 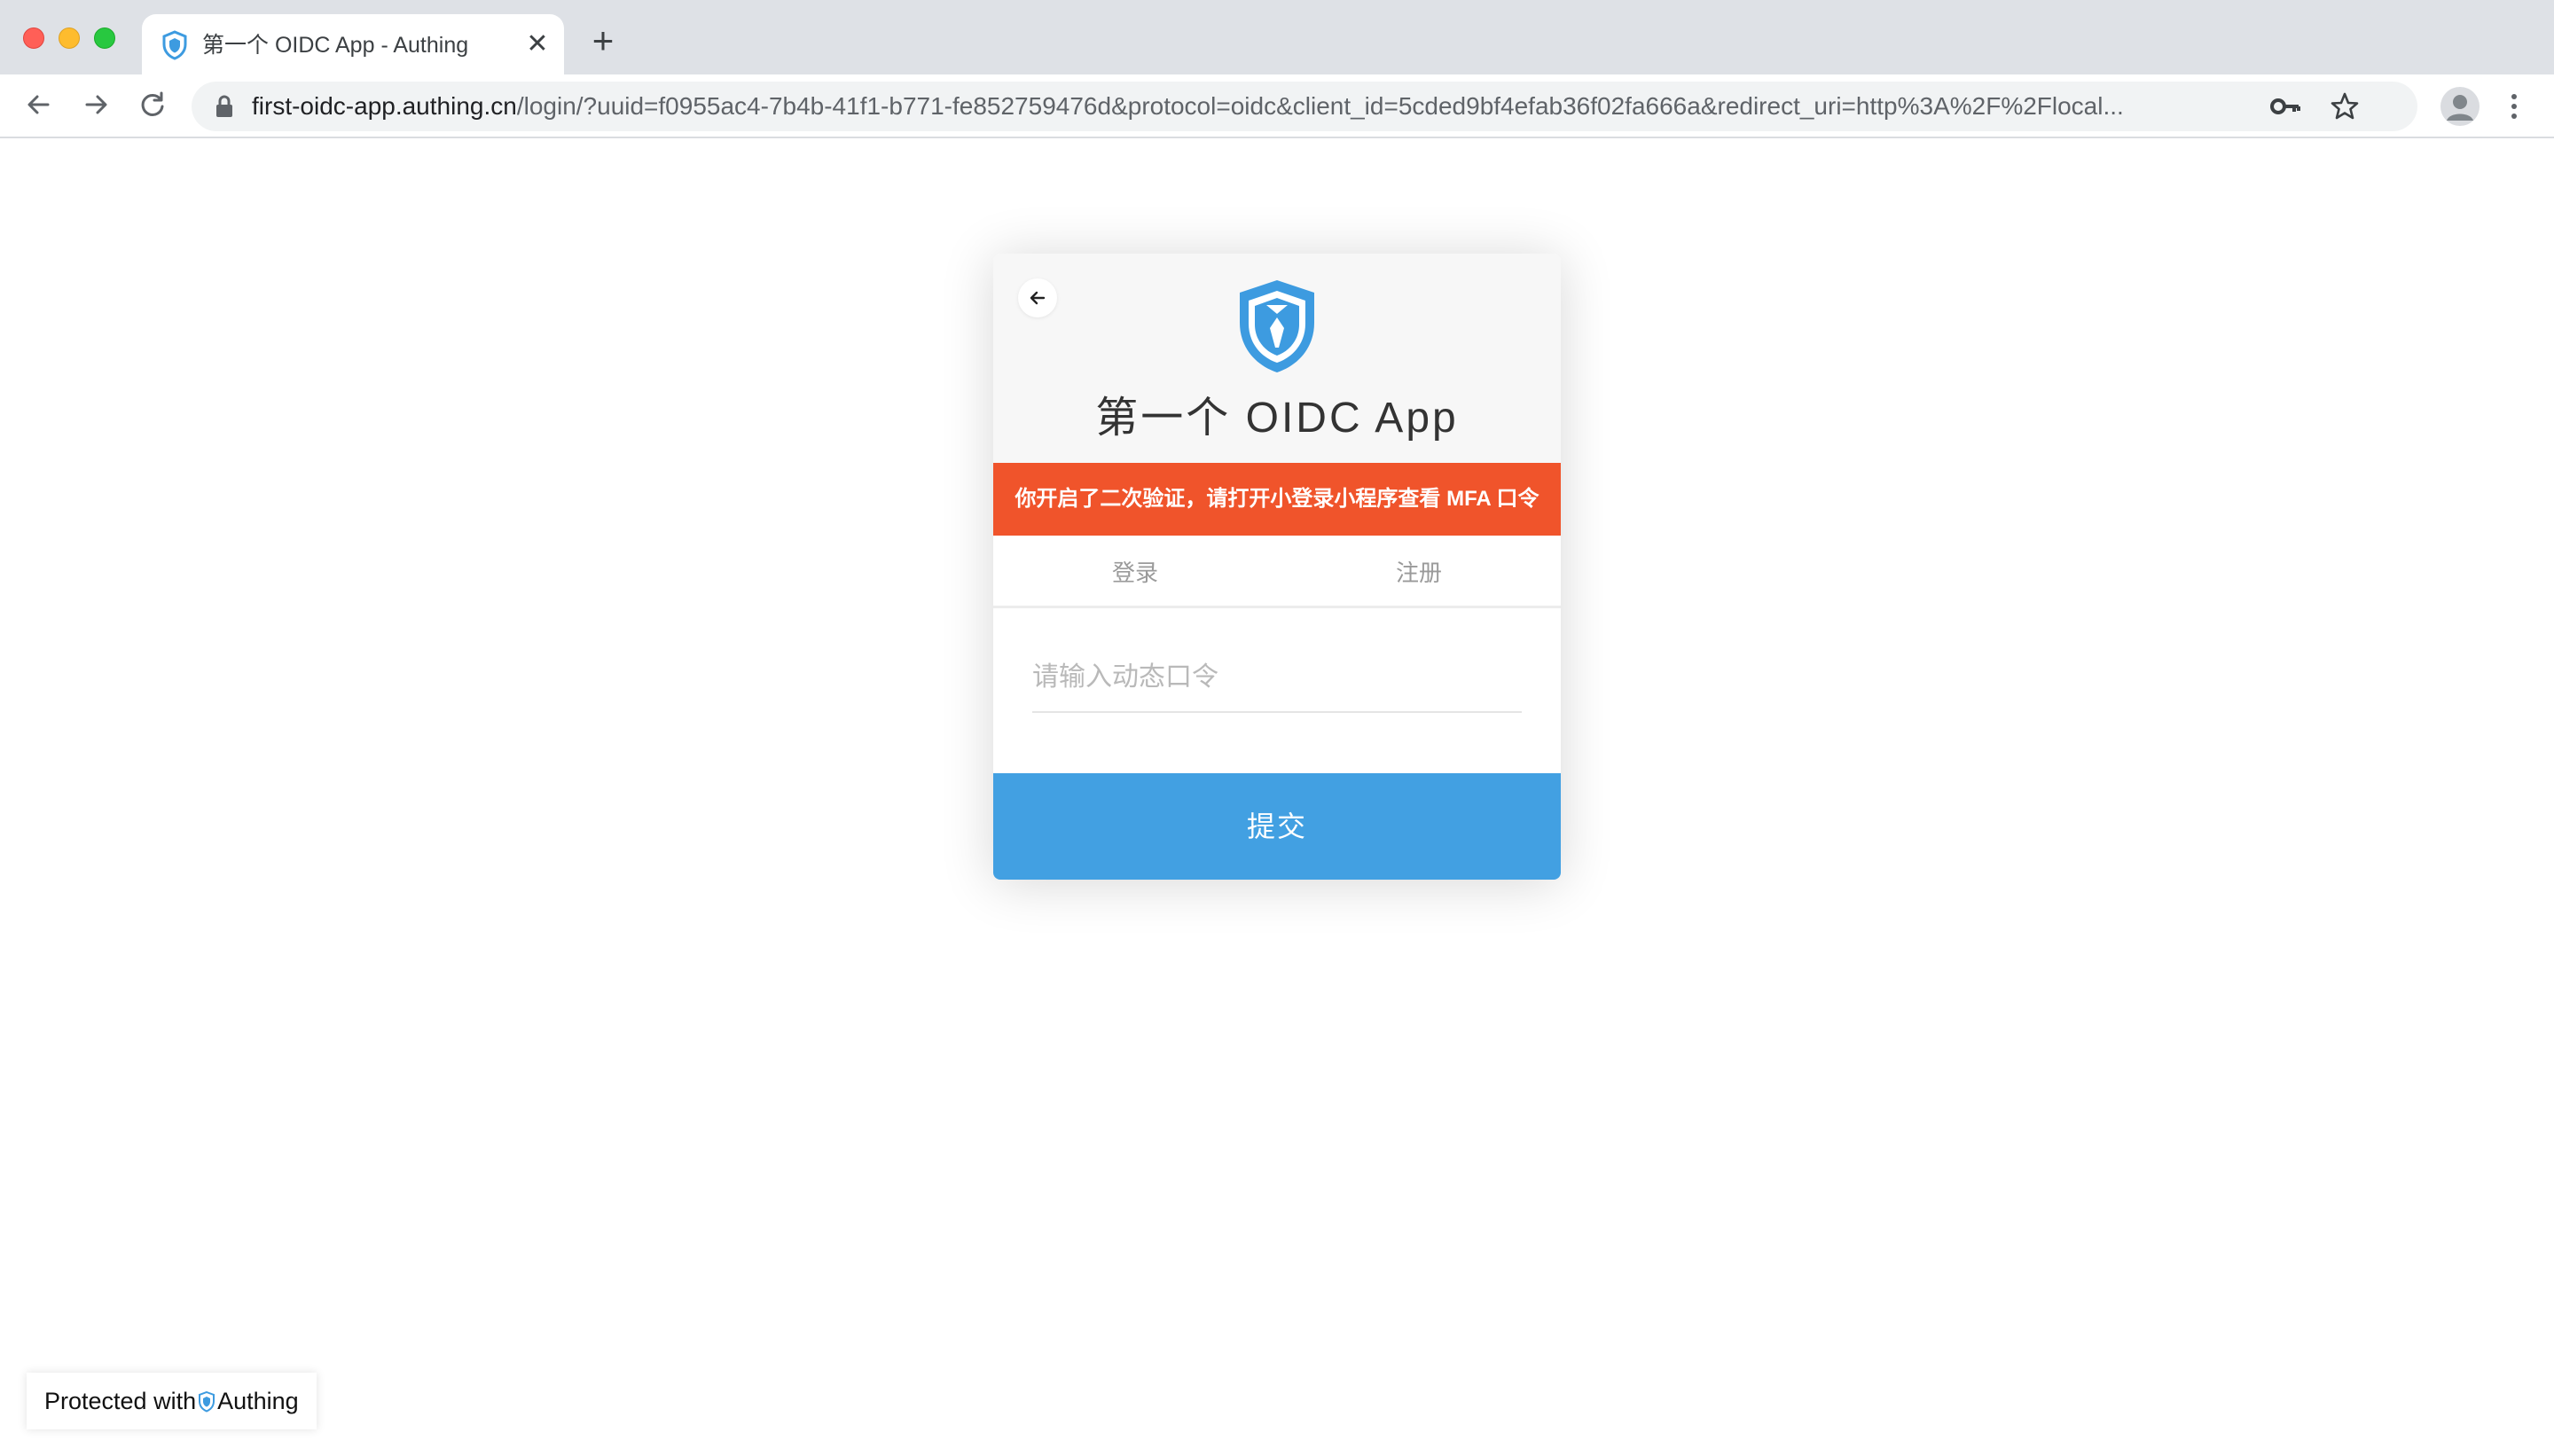 I want to click on new-tab-button: +, so click(x=603, y=42).